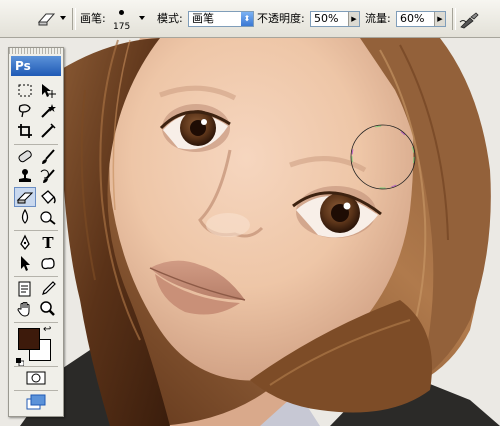 Image resolution: width=500 pixels, height=426 pixels. Describe the element at coordinates (48, 111) in the screenshot. I see `magic-wand-tool-icon` at that location.